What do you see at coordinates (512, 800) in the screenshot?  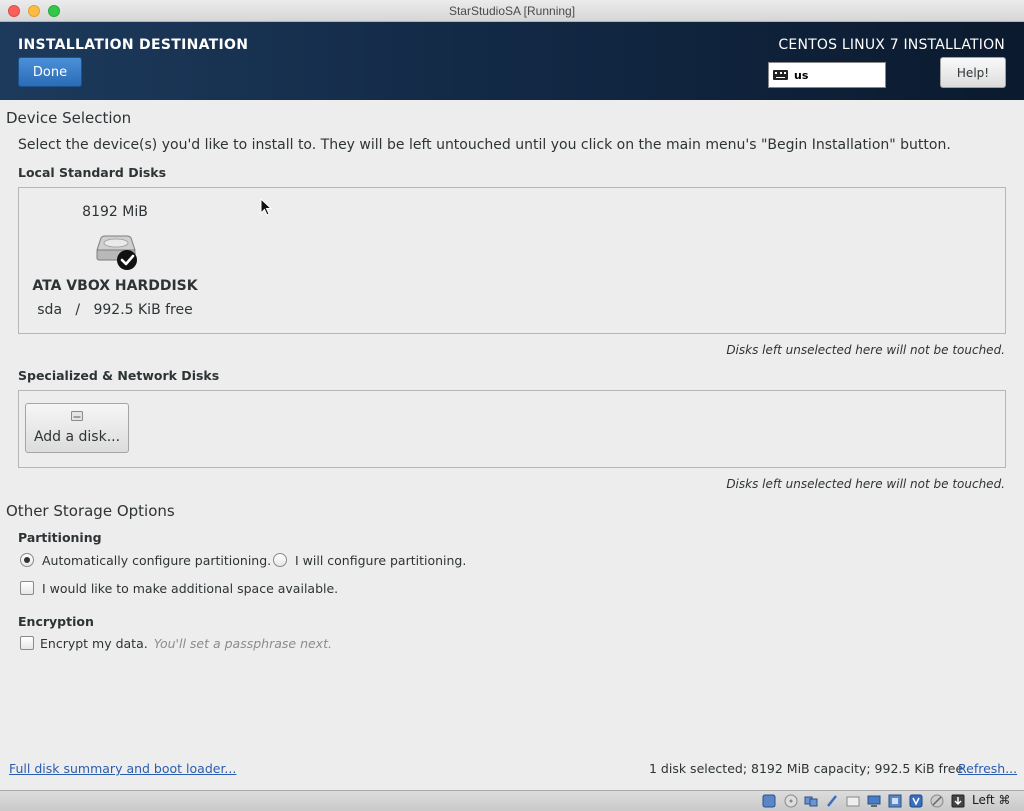 I see `vm-statusbar: Left ⌘` at bounding box center [512, 800].